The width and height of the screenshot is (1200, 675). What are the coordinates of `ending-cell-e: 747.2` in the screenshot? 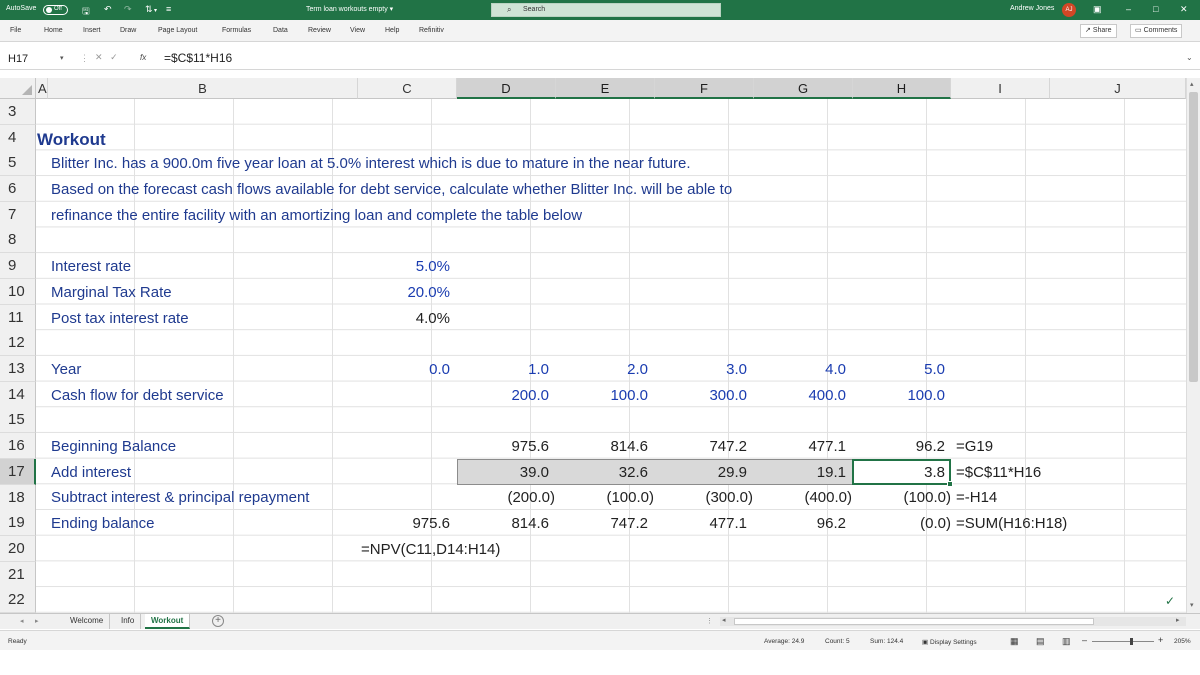 It's located at (602, 523).